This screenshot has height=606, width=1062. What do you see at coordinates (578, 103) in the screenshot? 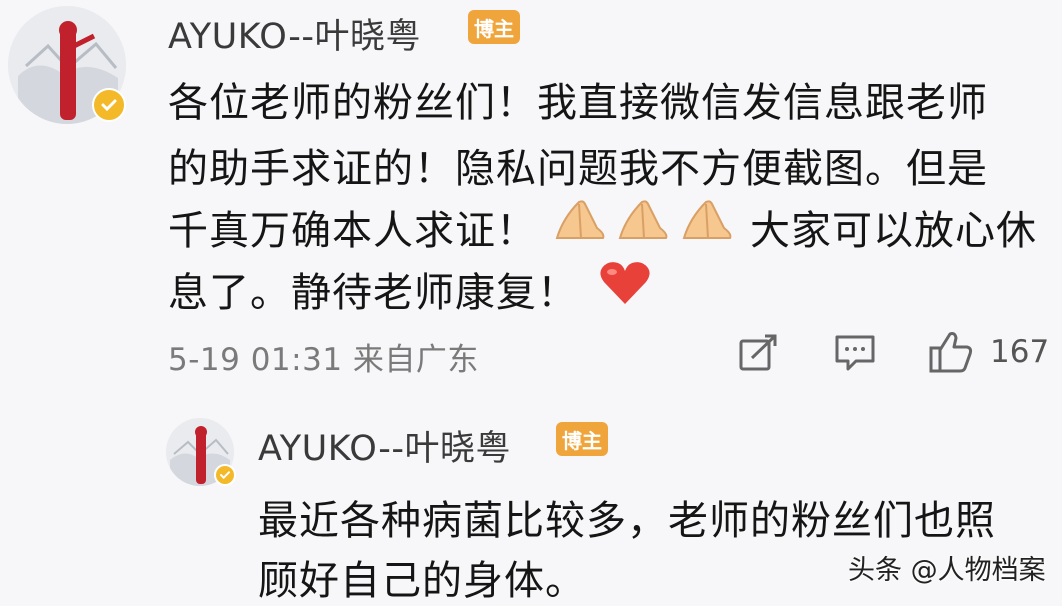
I see `comment-line: 各位老师的粉丝们！我直接微信发信息跟老师` at bounding box center [578, 103].